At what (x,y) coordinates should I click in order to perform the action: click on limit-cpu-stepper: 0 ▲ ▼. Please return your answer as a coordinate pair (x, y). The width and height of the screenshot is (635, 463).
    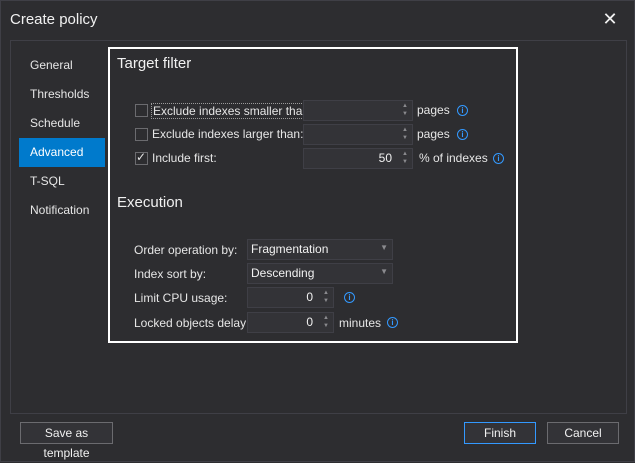
    Looking at the image, I should click on (290, 297).